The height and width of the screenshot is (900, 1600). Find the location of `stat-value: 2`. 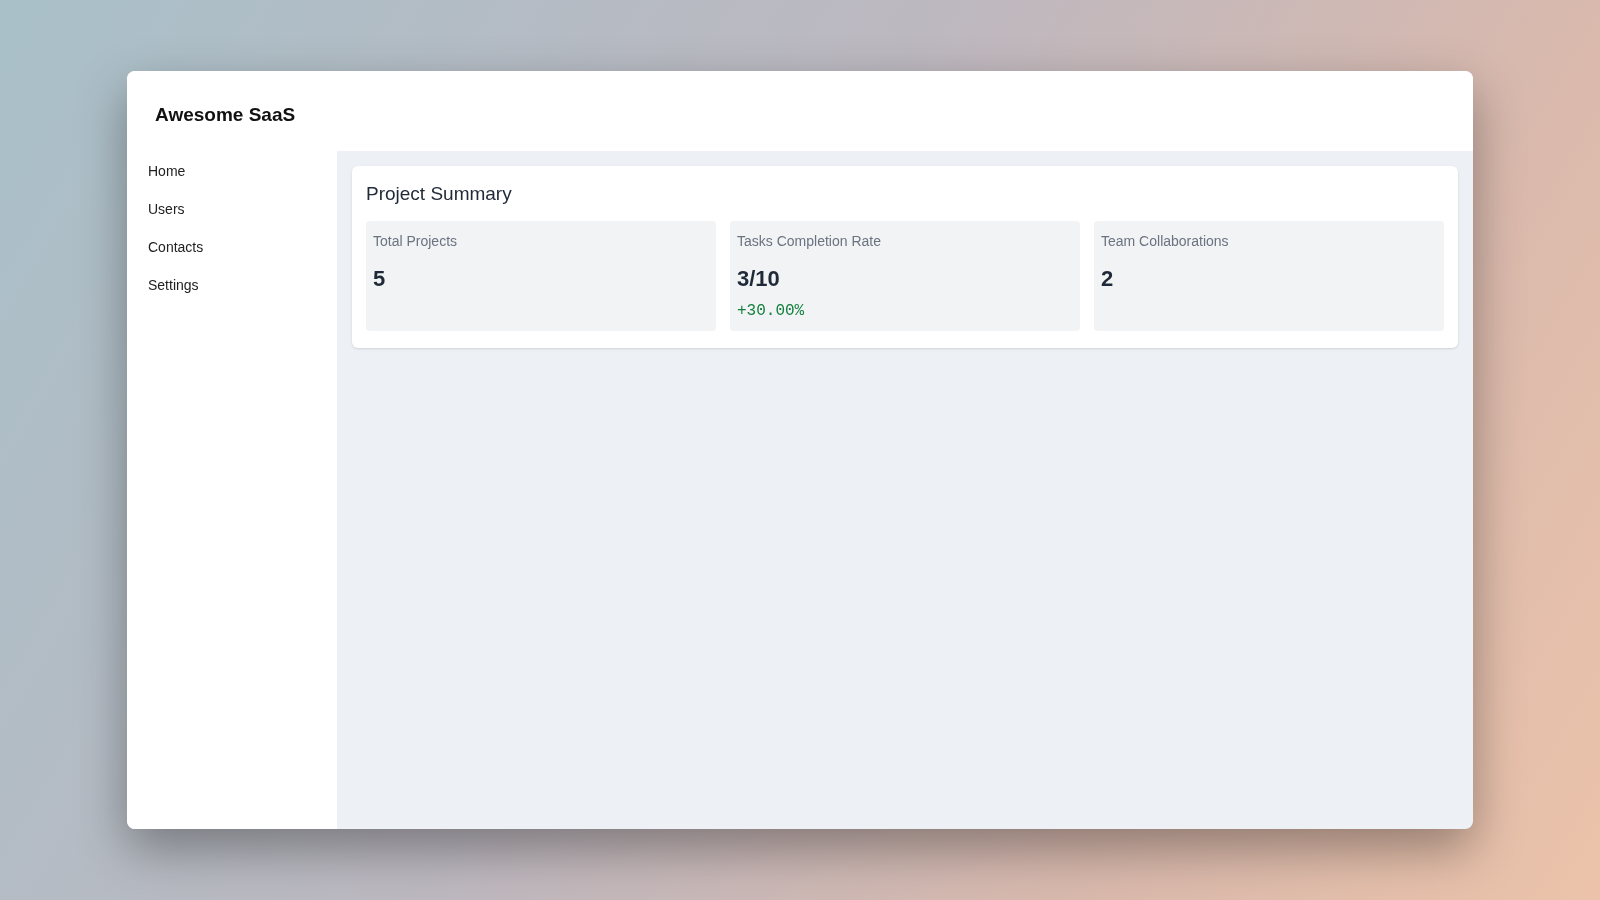

stat-value: 2 is located at coordinates (1108, 278).